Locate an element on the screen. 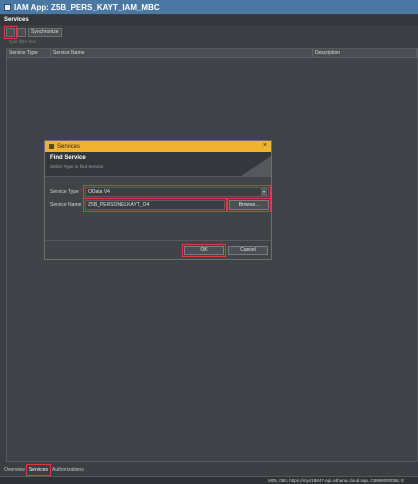  dialog-title: Services is located at coordinates (69, 146).